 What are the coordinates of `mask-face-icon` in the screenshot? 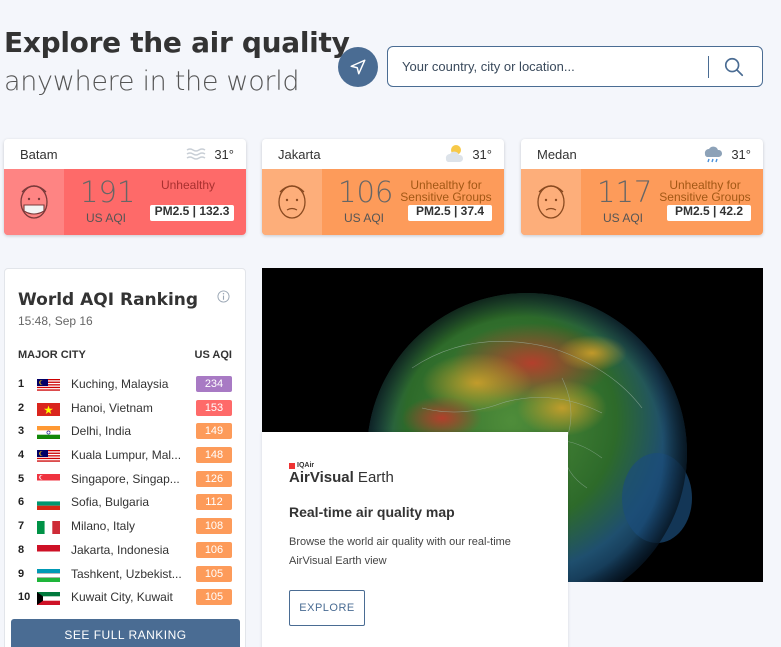 It's located at (34, 202).